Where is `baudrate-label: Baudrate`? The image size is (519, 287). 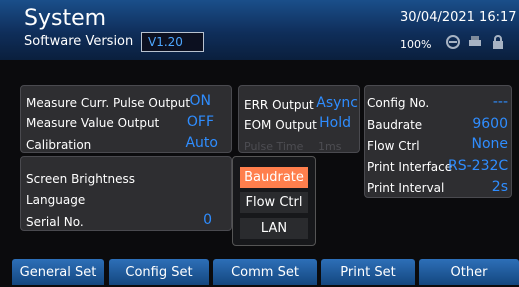 baudrate-label: Baudrate is located at coordinates (395, 125).